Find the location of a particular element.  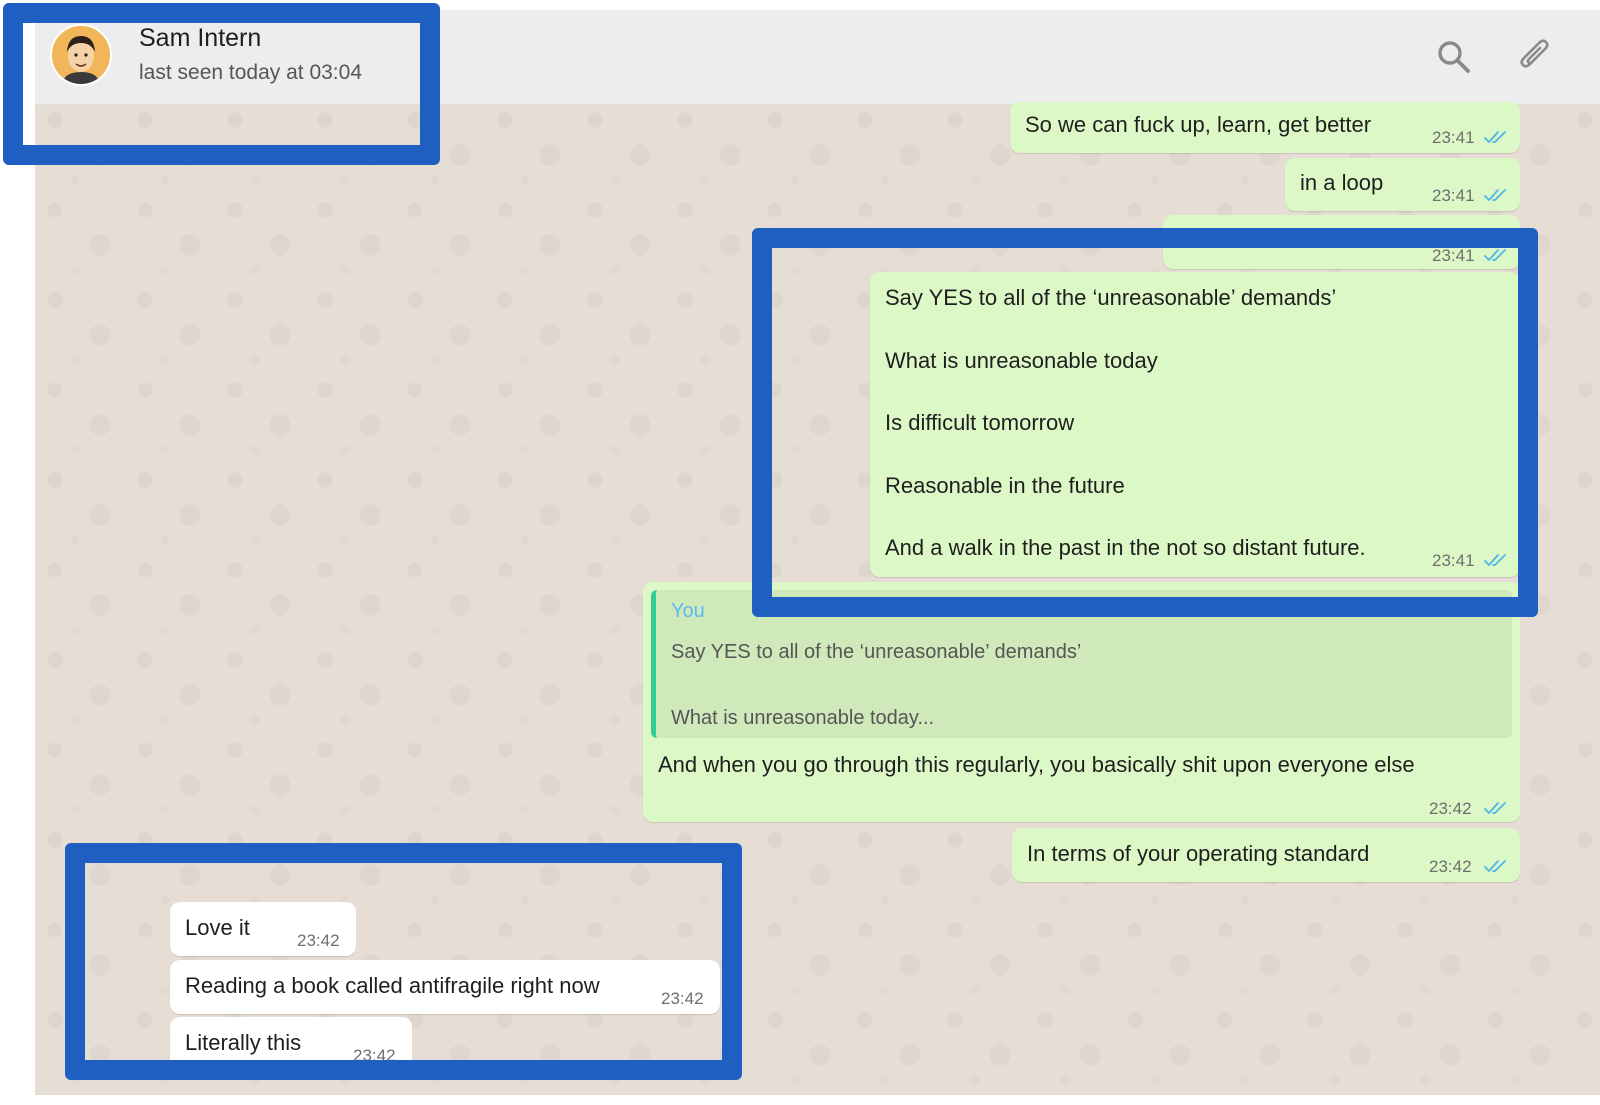

incoming-message: Love it 23:42 is located at coordinates (263, 929).